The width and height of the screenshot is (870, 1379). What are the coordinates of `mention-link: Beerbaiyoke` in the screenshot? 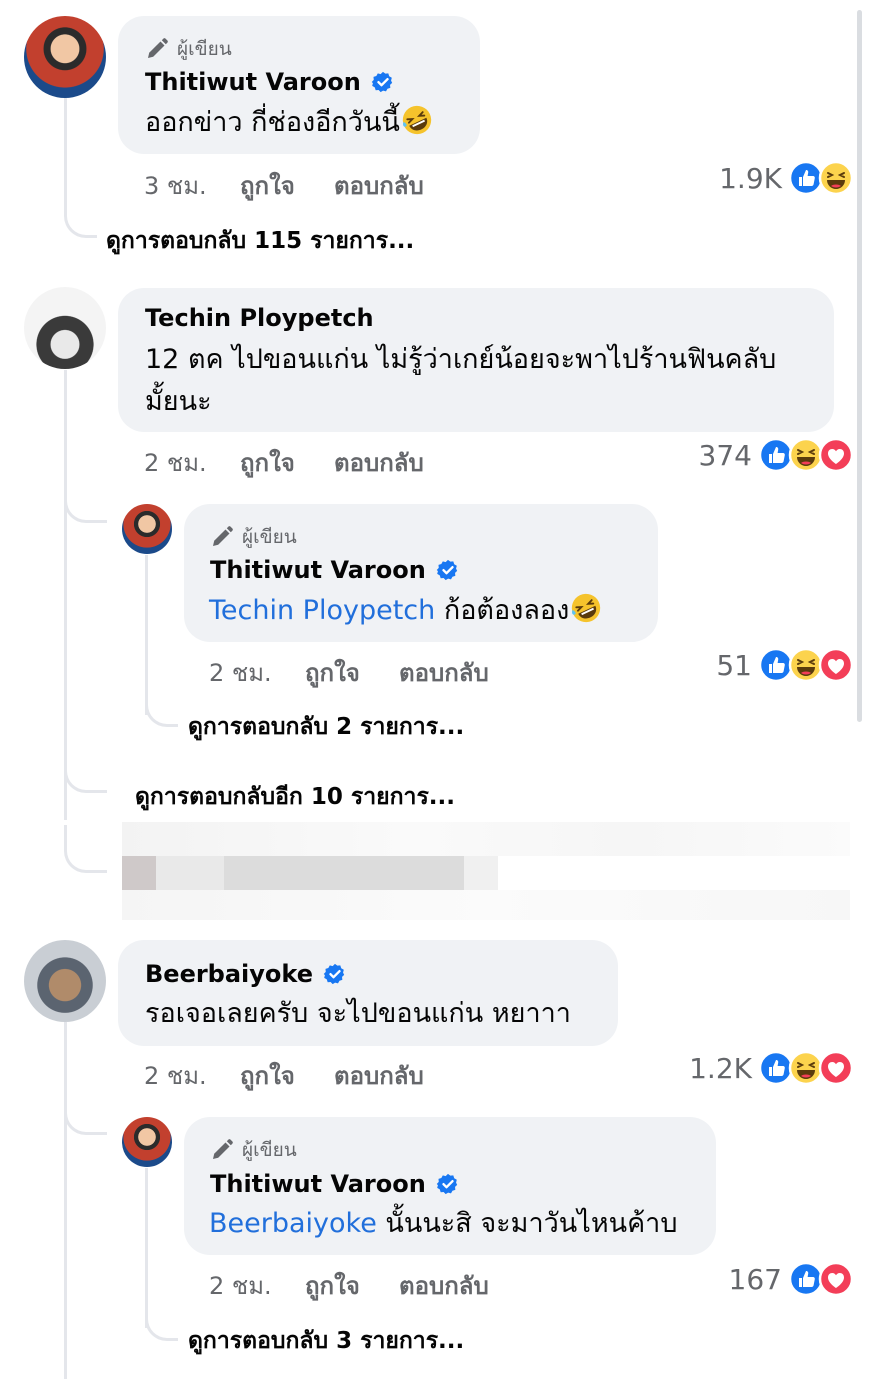 It's located at (293, 1223).